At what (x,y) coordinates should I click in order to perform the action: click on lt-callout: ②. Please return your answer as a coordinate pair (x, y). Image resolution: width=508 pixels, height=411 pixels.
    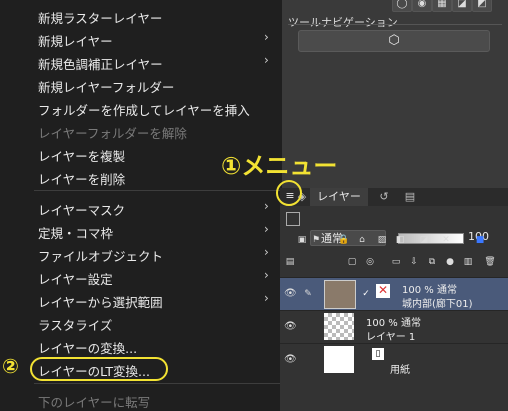
    Looking at the image, I should click on (10, 366).